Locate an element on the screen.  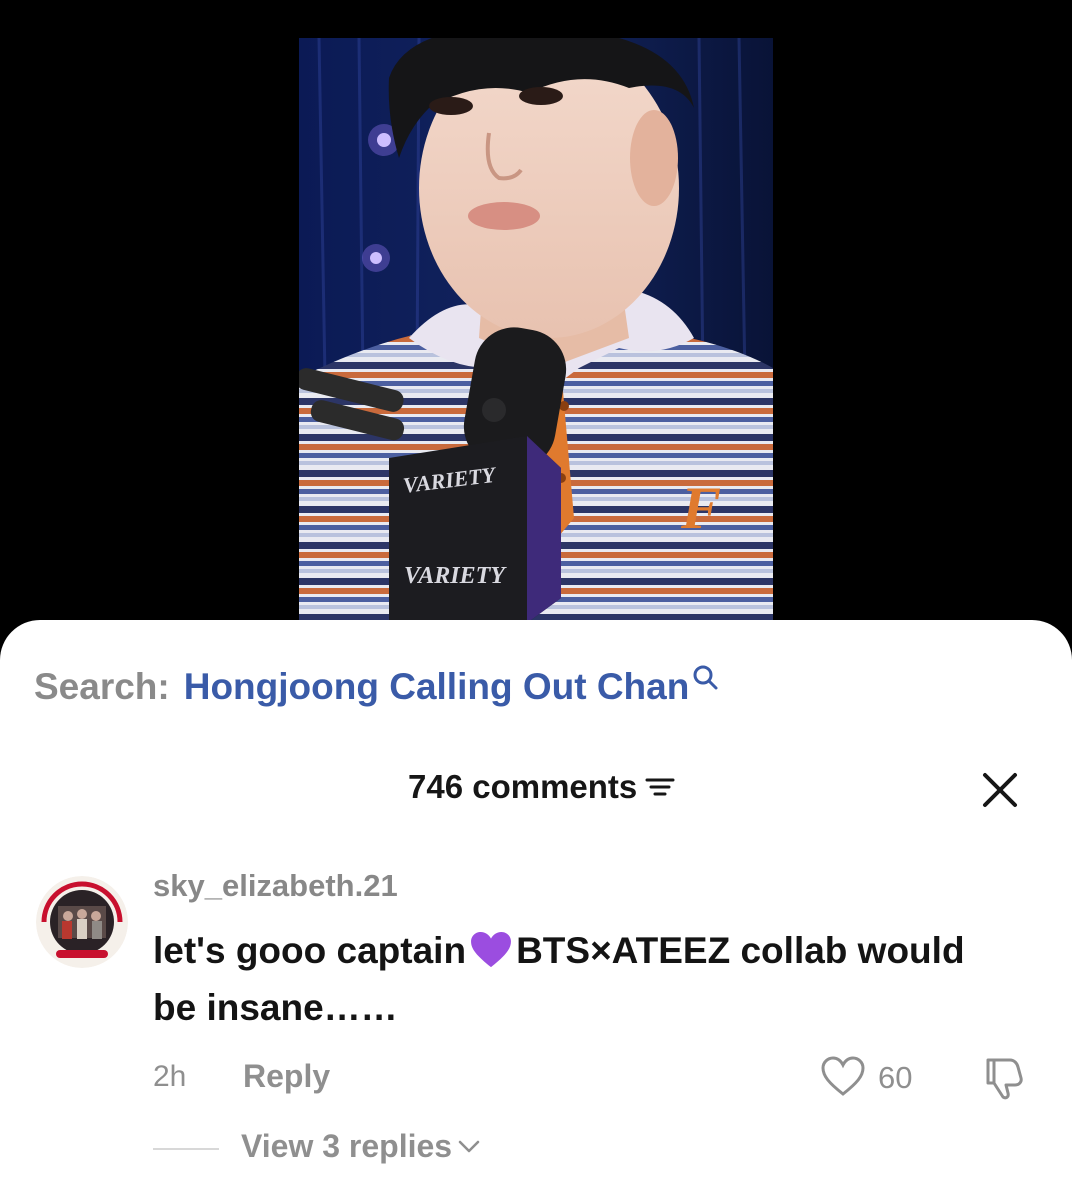
filter-icon is located at coordinates (660, 787).